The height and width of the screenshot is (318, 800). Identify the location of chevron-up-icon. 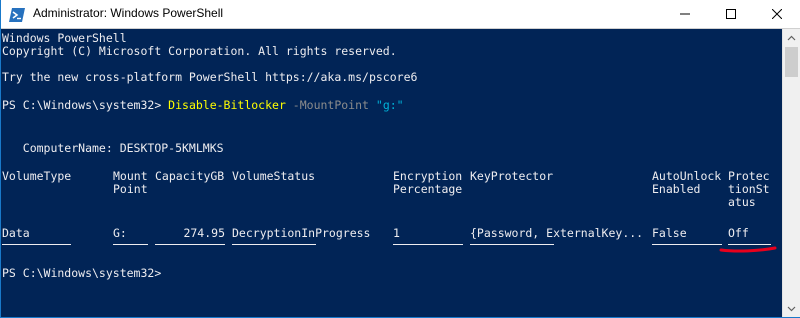
(791, 37).